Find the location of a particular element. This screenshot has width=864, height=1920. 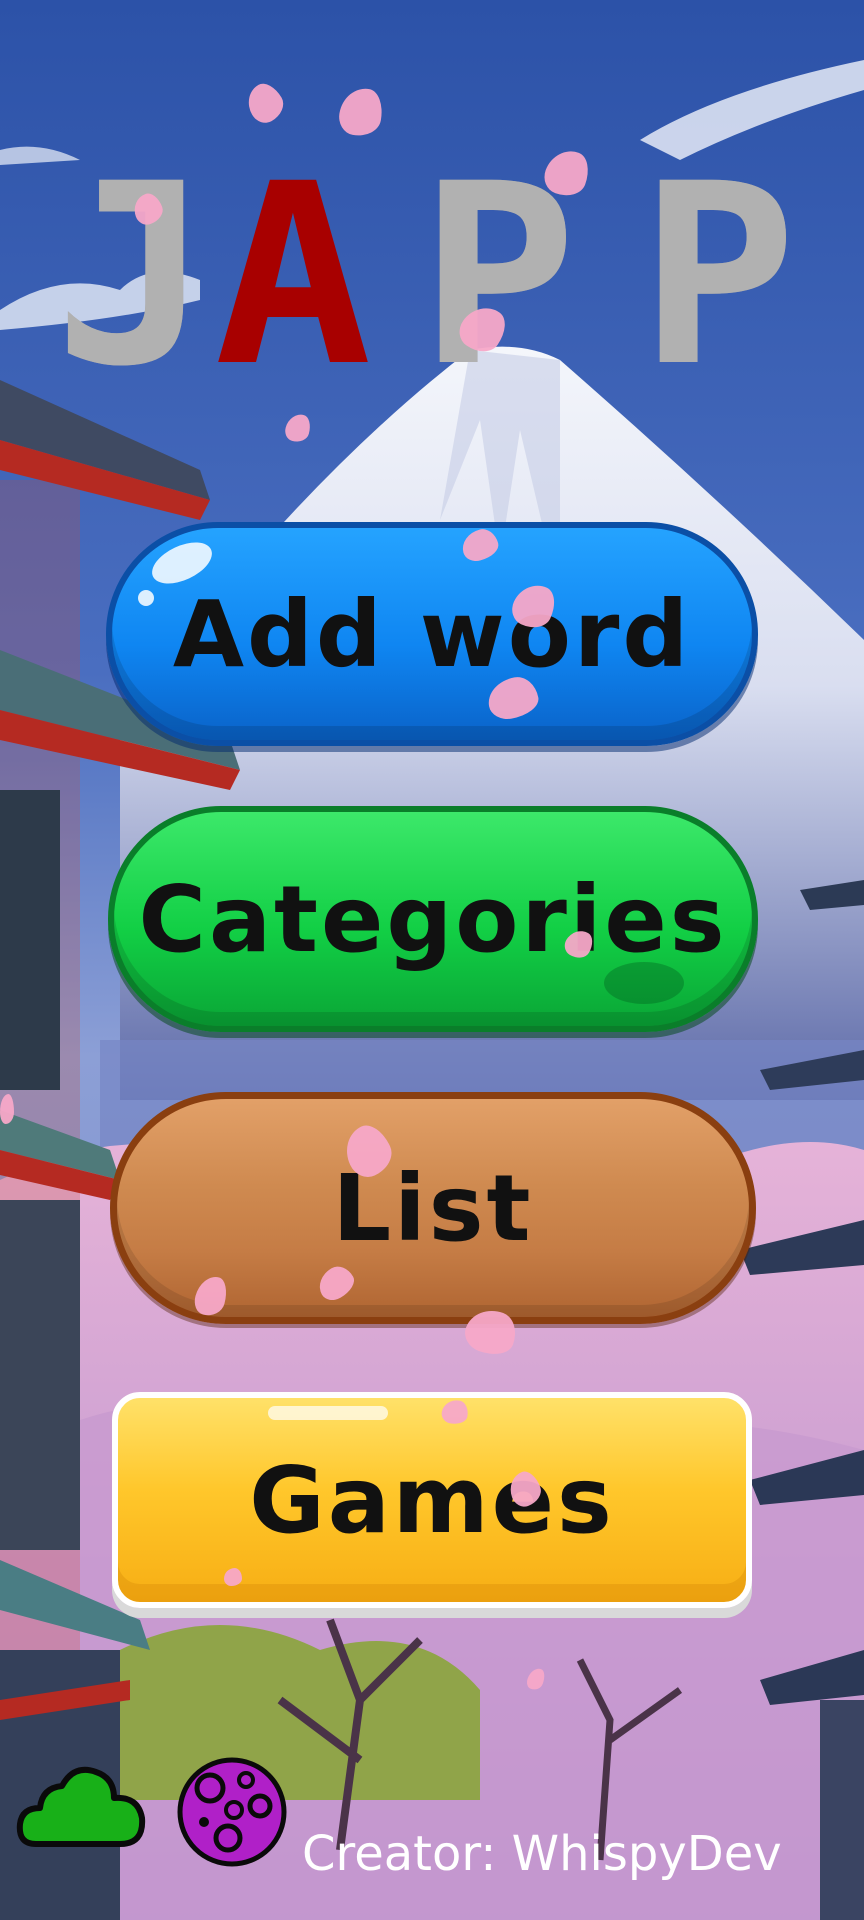

gloss-dot is located at coordinates (146, 598).